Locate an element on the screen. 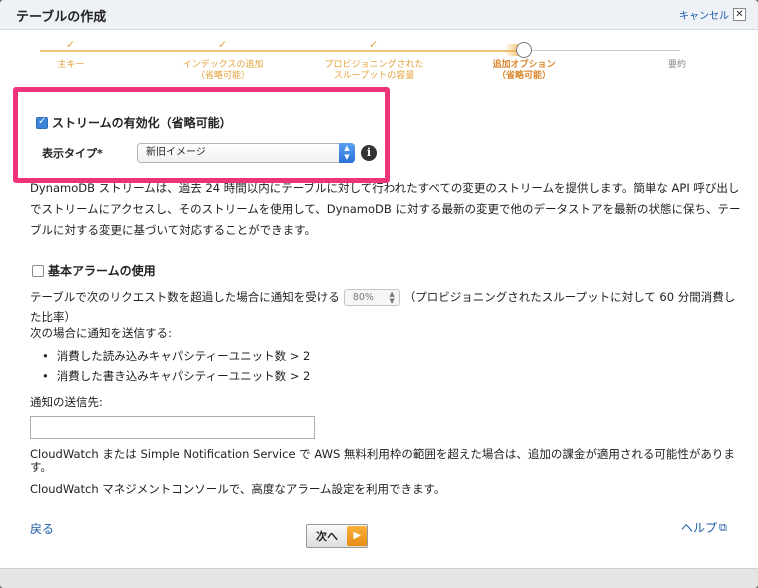 This screenshot has height=588, width=758. step-additional-options: 追加オプション （省略可能） is located at coordinates (524, 70).